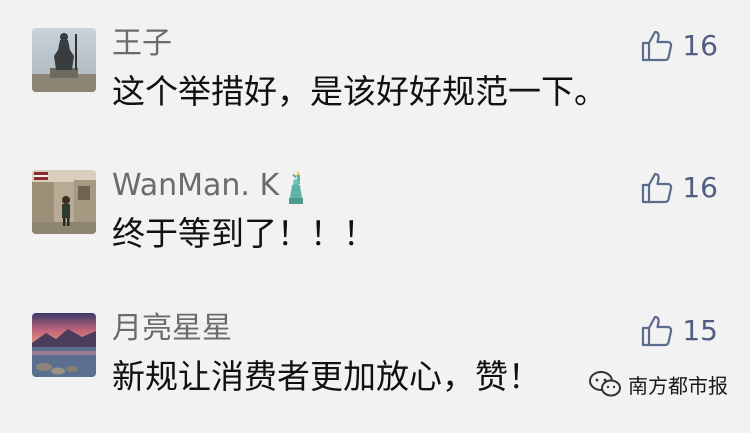  I want to click on street-photo-avatar-image, so click(64, 202).